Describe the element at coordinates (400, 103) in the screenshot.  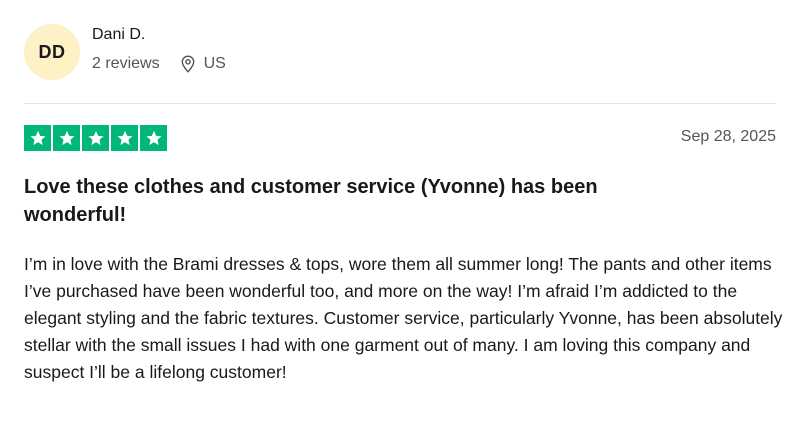
I see `divider` at that location.